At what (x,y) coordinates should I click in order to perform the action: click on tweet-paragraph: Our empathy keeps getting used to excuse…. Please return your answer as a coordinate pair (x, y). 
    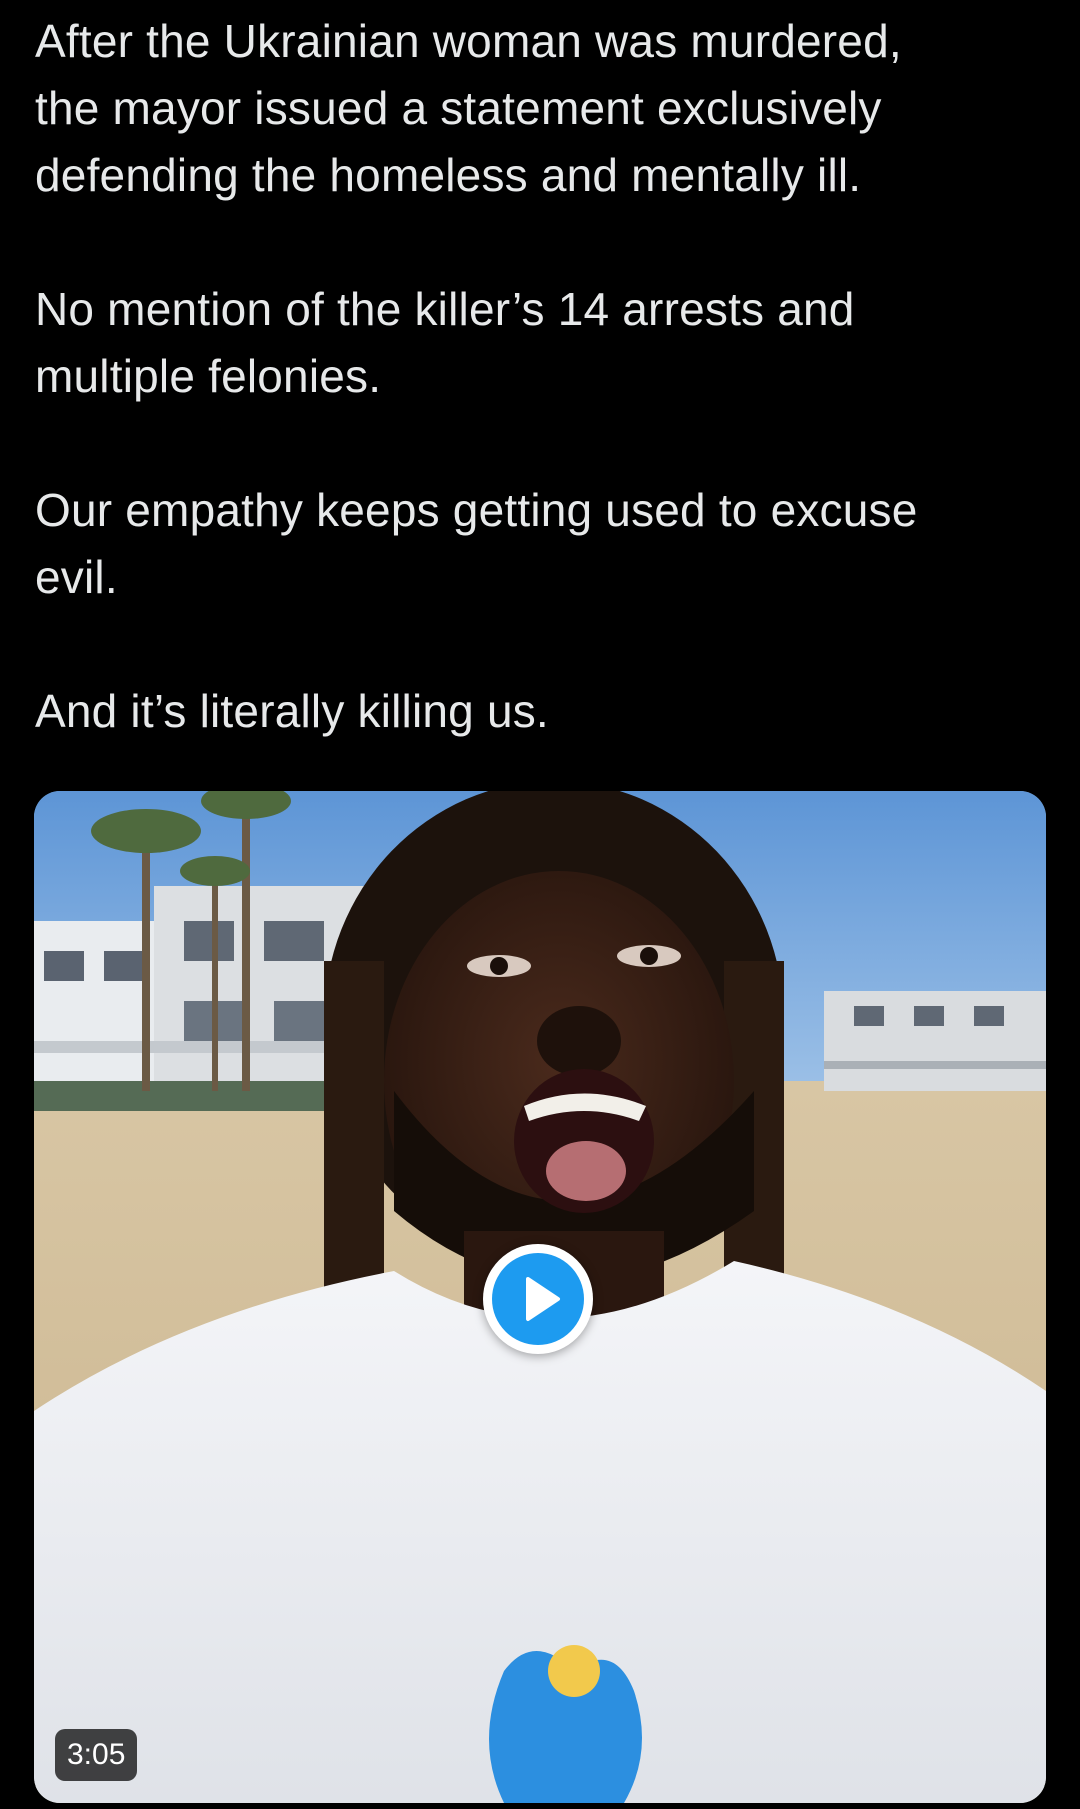
    Looking at the image, I should click on (476, 543).